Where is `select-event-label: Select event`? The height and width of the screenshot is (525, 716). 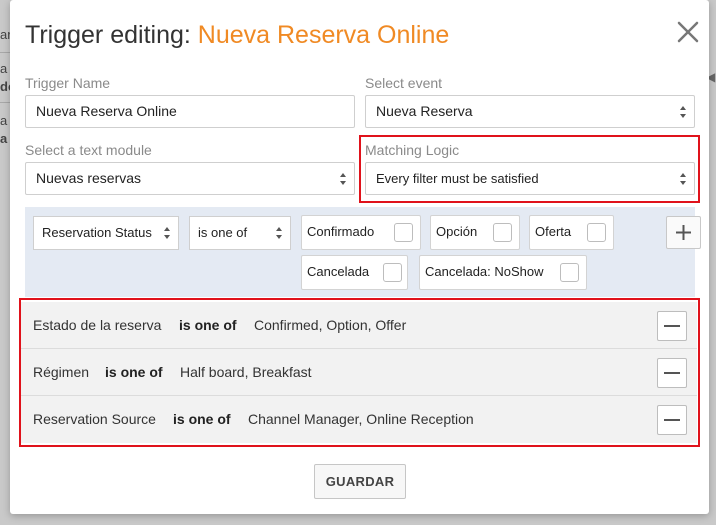 select-event-label: Select event is located at coordinates (404, 83).